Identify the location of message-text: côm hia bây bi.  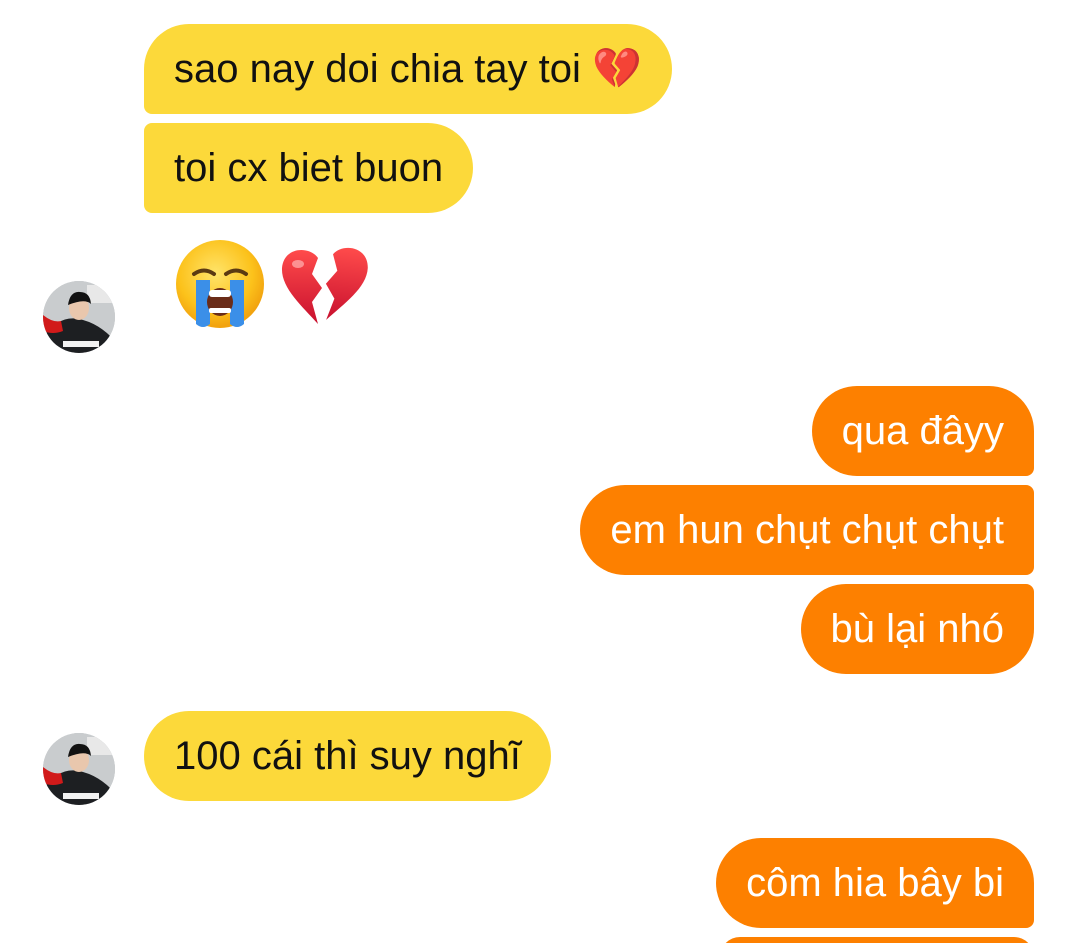
(875, 883).